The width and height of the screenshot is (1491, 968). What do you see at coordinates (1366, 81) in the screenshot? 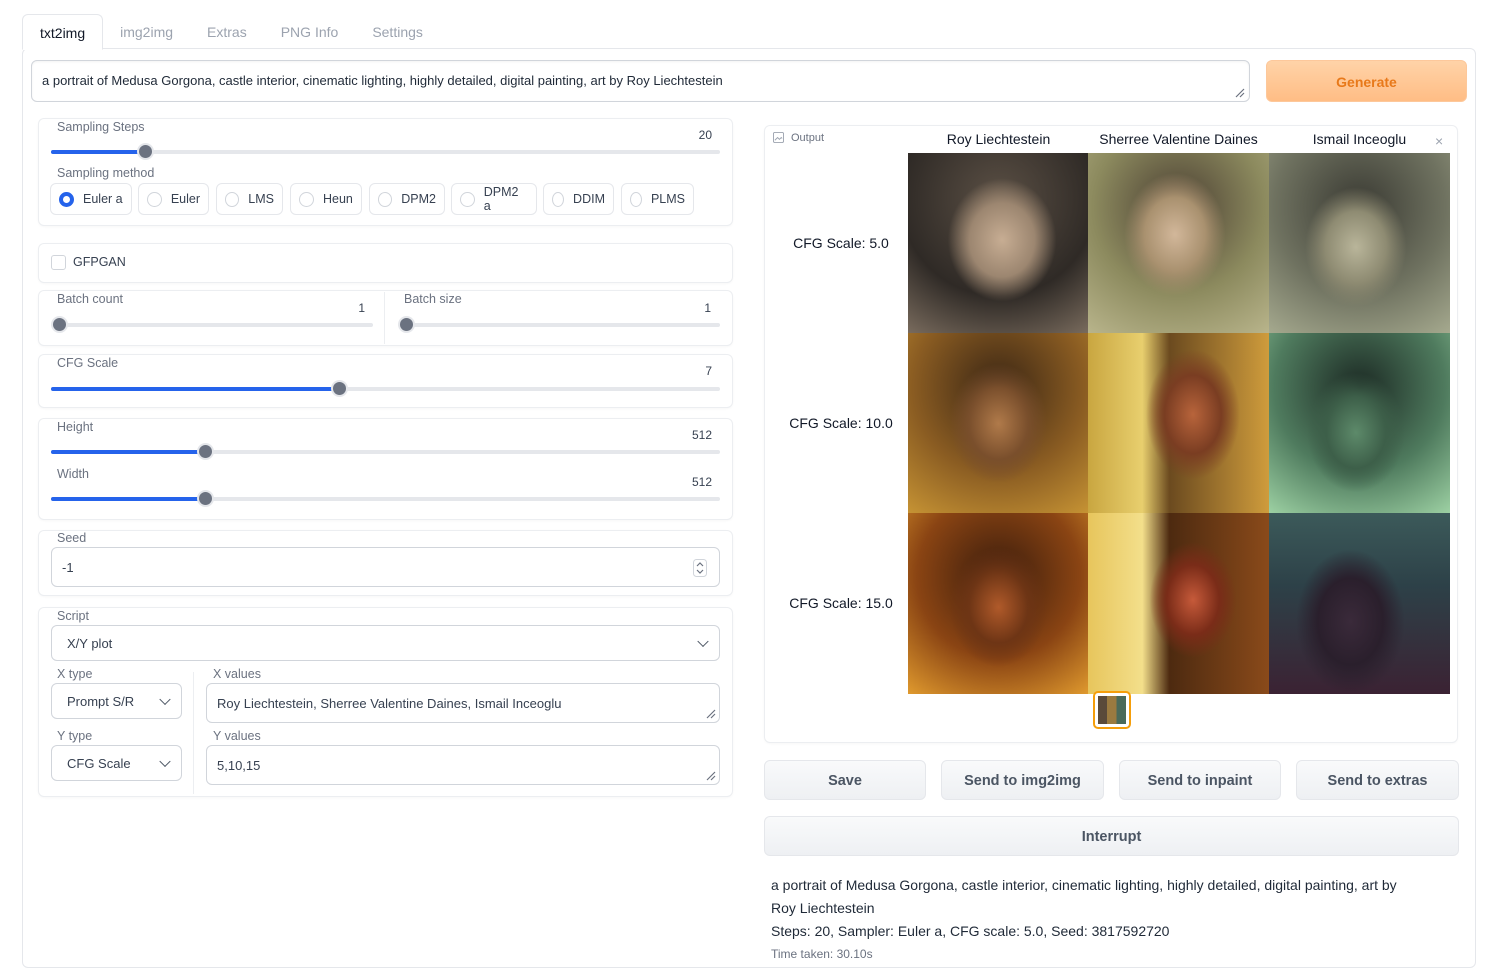
I see `generate-button: Generate` at bounding box center [1366, 81].